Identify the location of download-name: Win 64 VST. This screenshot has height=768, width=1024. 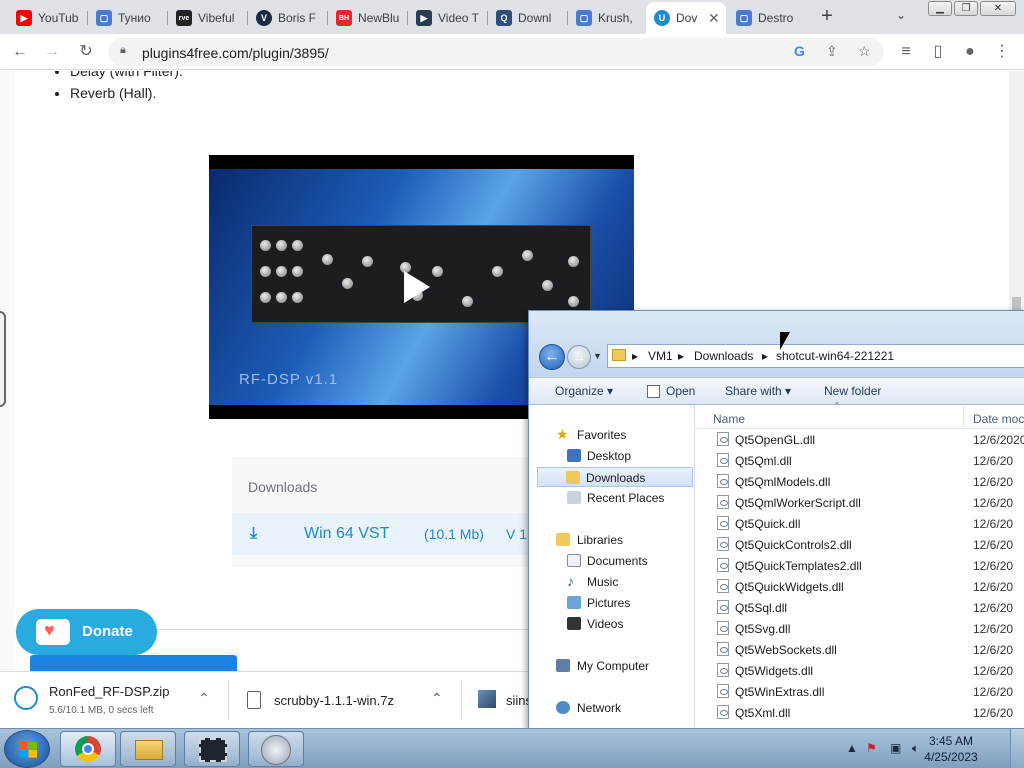
(346, 534).